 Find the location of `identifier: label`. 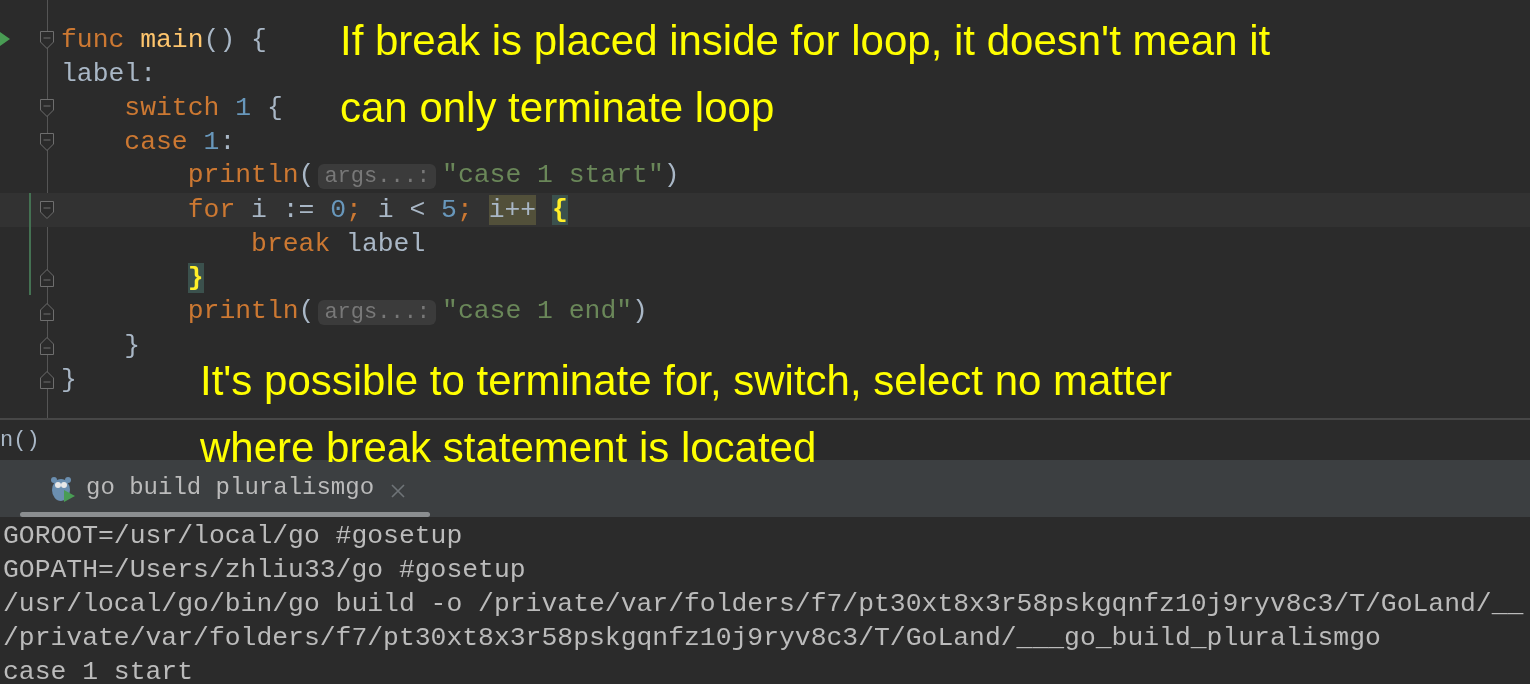

identifier: label is located at coordinates (386, 244).